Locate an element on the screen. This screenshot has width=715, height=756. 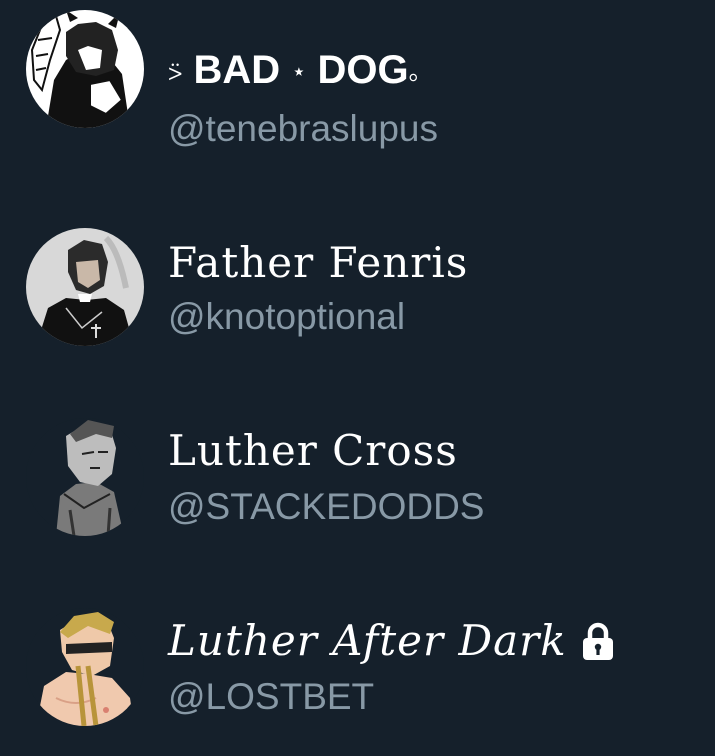
lock-icon is located at coordinates (598, 644).